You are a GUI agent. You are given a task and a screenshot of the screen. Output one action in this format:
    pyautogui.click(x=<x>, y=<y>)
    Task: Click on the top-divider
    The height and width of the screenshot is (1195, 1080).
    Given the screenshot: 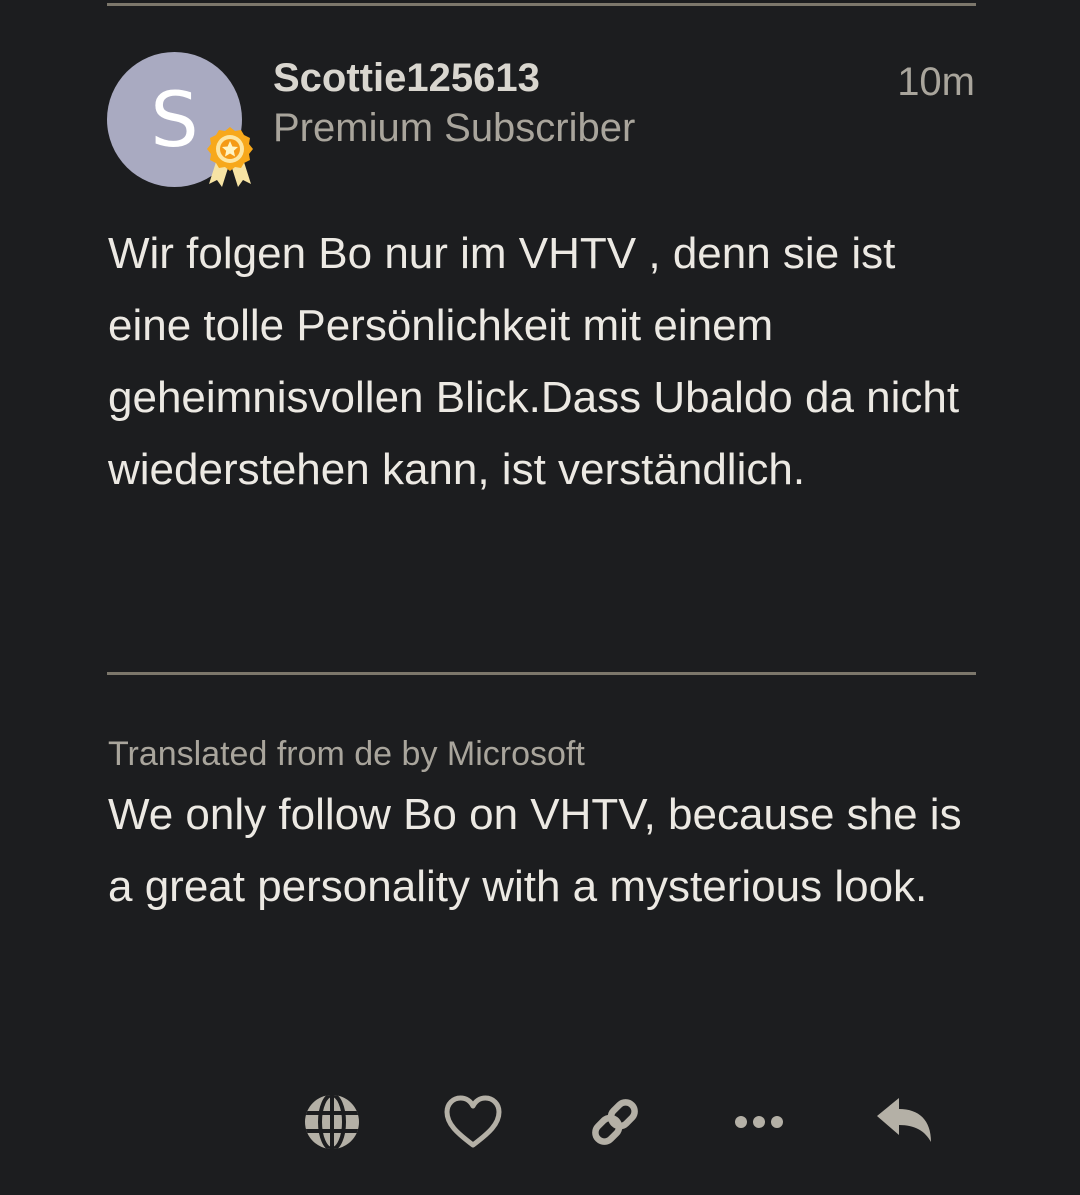 What is the action you would take?
    pyautogui.click(x=541, y=4)
    